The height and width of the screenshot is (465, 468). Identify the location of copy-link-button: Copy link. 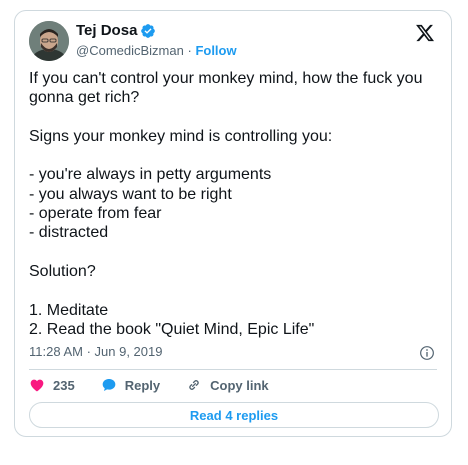
(227, 385).